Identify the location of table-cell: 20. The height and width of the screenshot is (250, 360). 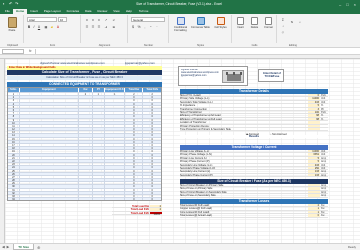
(14, 154).